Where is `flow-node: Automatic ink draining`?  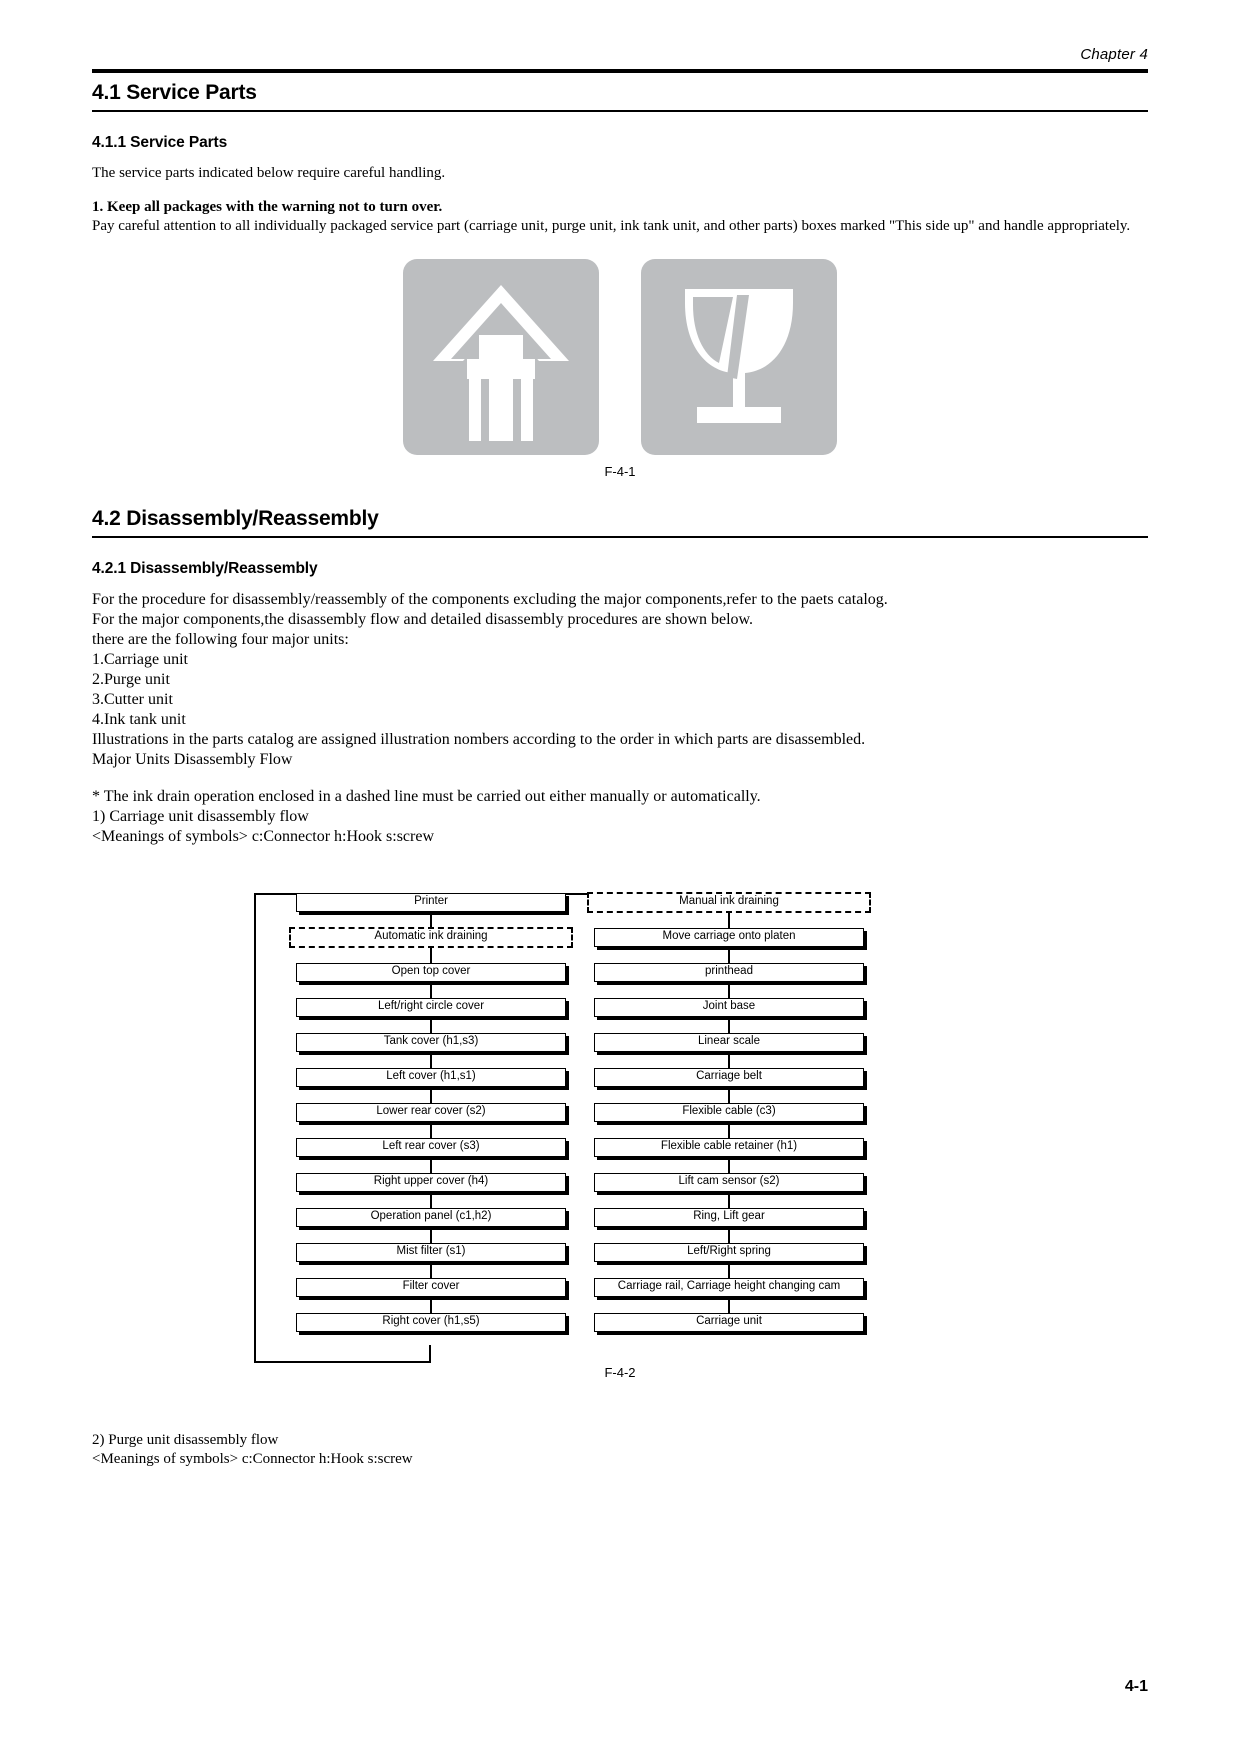 flow-node: Automatic ink draining is located at coordinates (431, 944).